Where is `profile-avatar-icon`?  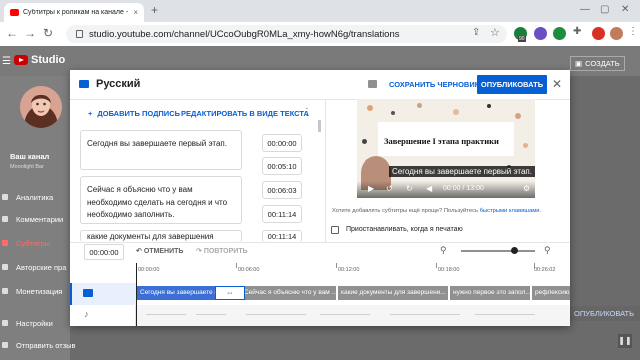
profile-avatar-icon is located at coordinates (616, 33).